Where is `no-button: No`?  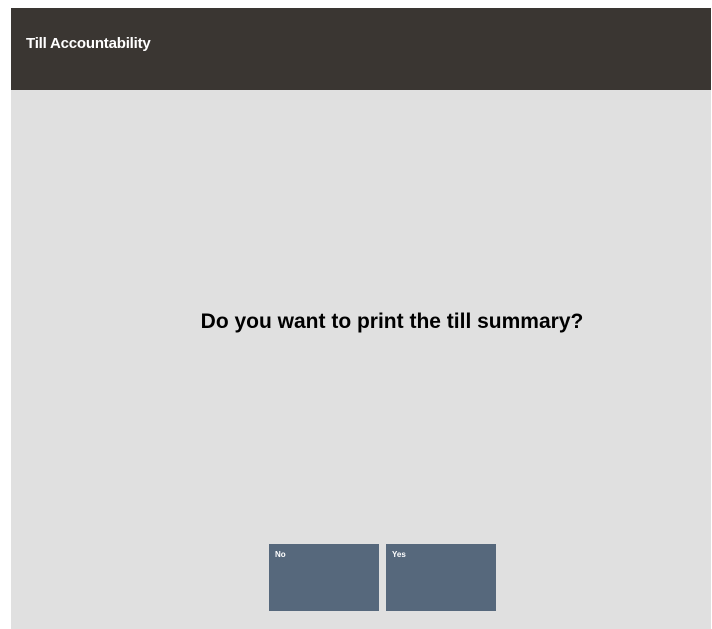
no-button: No is located at coordinates (324, 577).